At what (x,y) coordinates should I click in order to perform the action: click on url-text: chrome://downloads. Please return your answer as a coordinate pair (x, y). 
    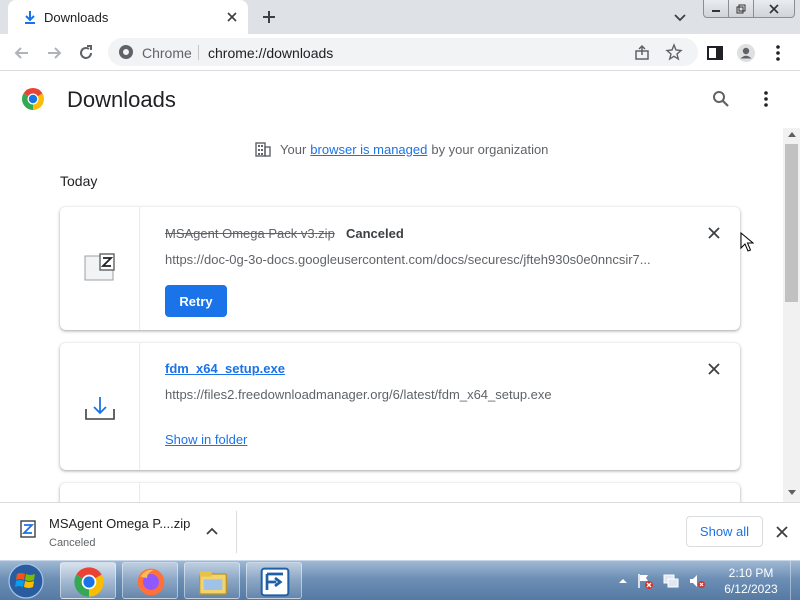
    Looking at the image, I should click on (270, 53).